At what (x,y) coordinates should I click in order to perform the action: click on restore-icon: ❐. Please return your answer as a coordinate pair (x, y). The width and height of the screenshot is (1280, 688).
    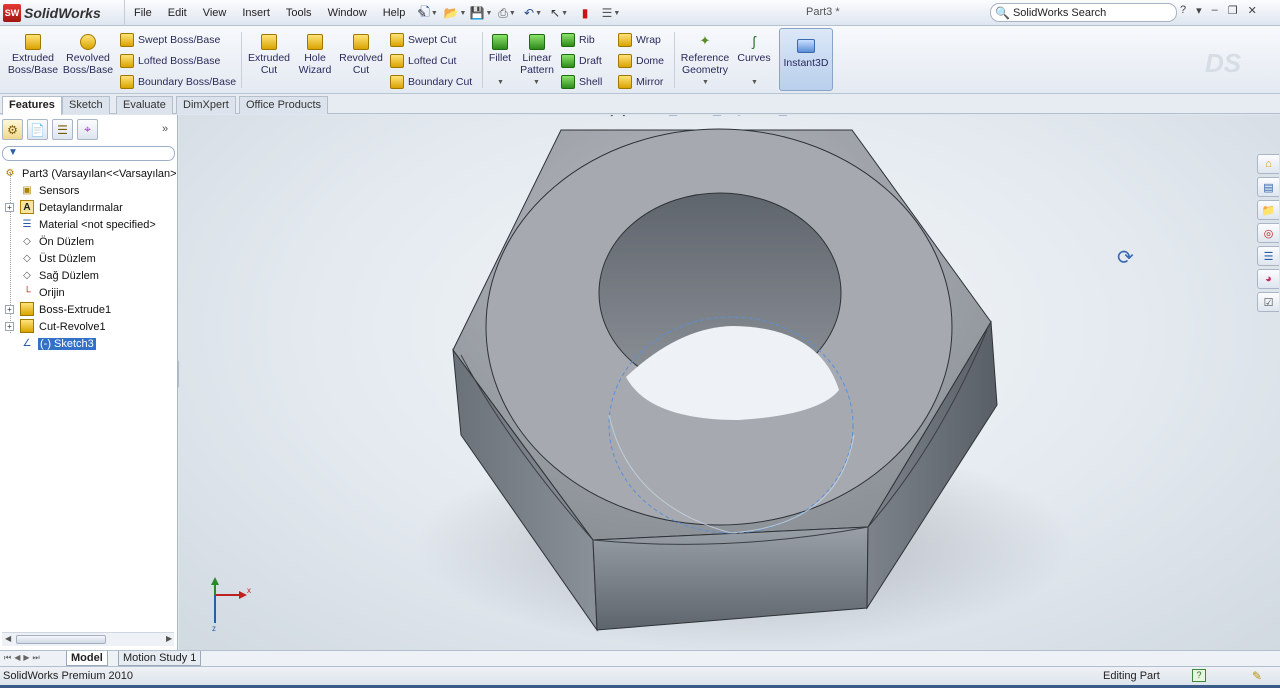
    Looking at the image, I should click on (1233, 10).